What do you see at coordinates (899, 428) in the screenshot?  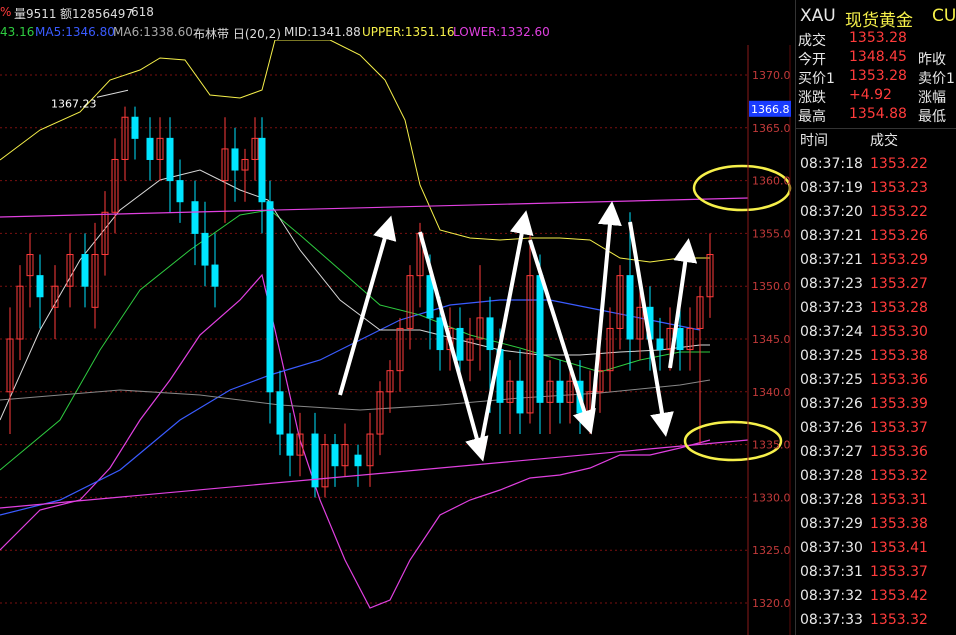 I see `tick-price: 1353.37` at bounding box center [899, 428].